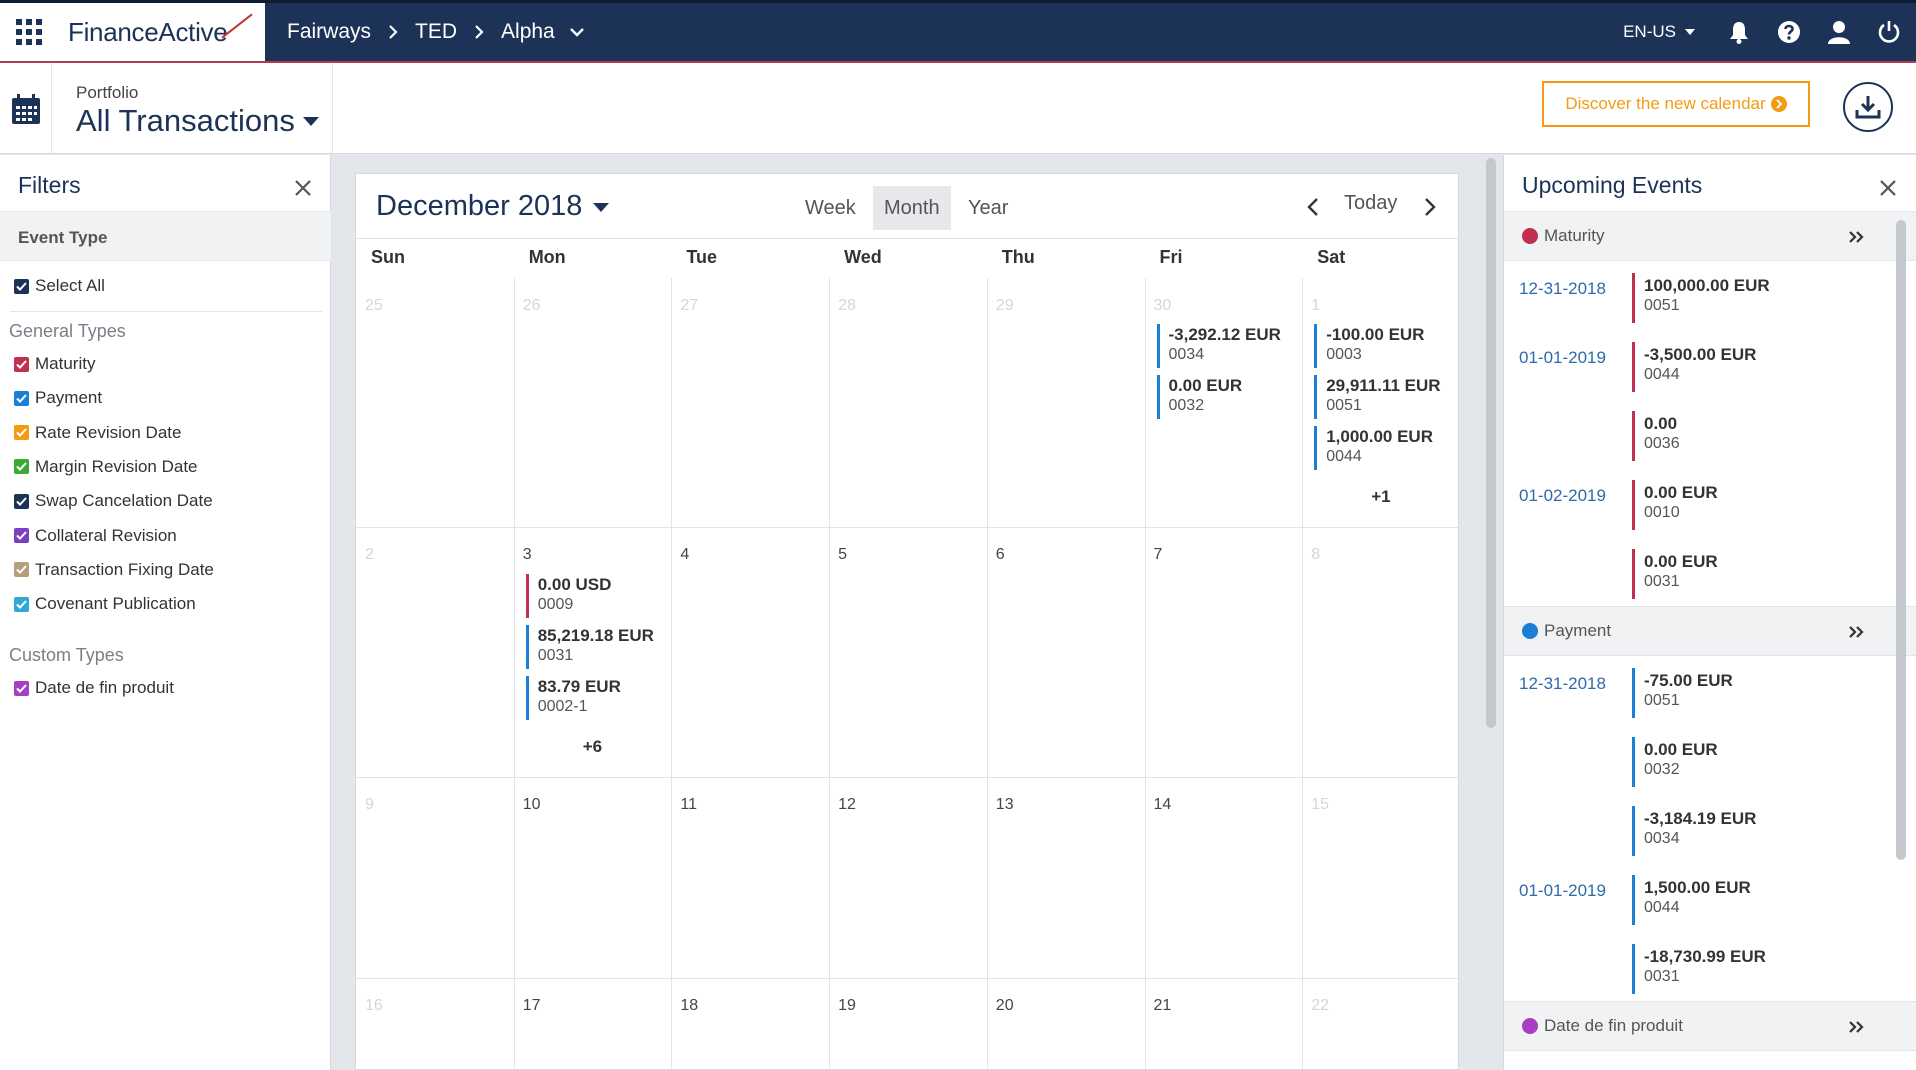  Describe the element at coordinates (1710, 1026) in the screenshot. I see `section-date-de-fin-produit: Date de fin produit` at that location.